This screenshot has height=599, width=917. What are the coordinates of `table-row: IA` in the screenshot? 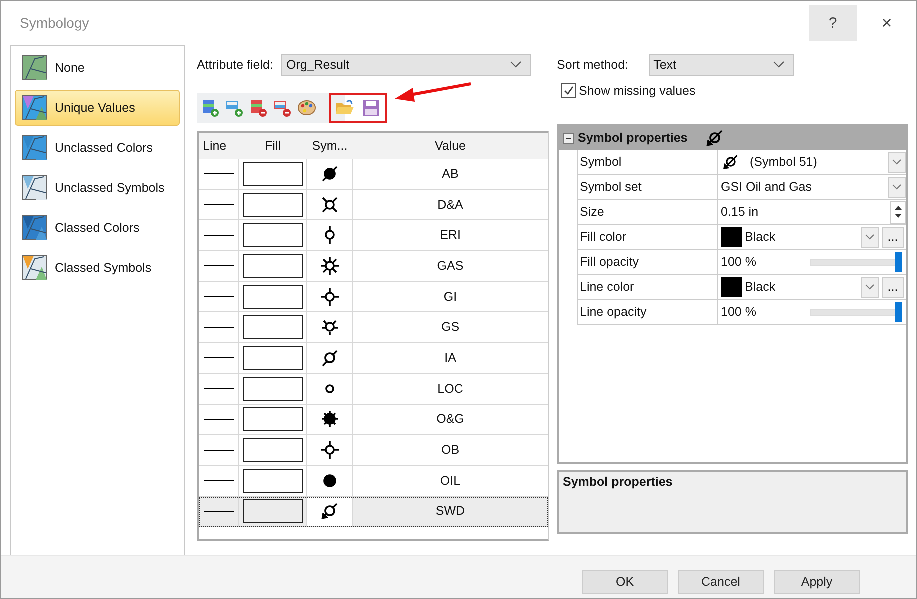 It's located at (373, 358).